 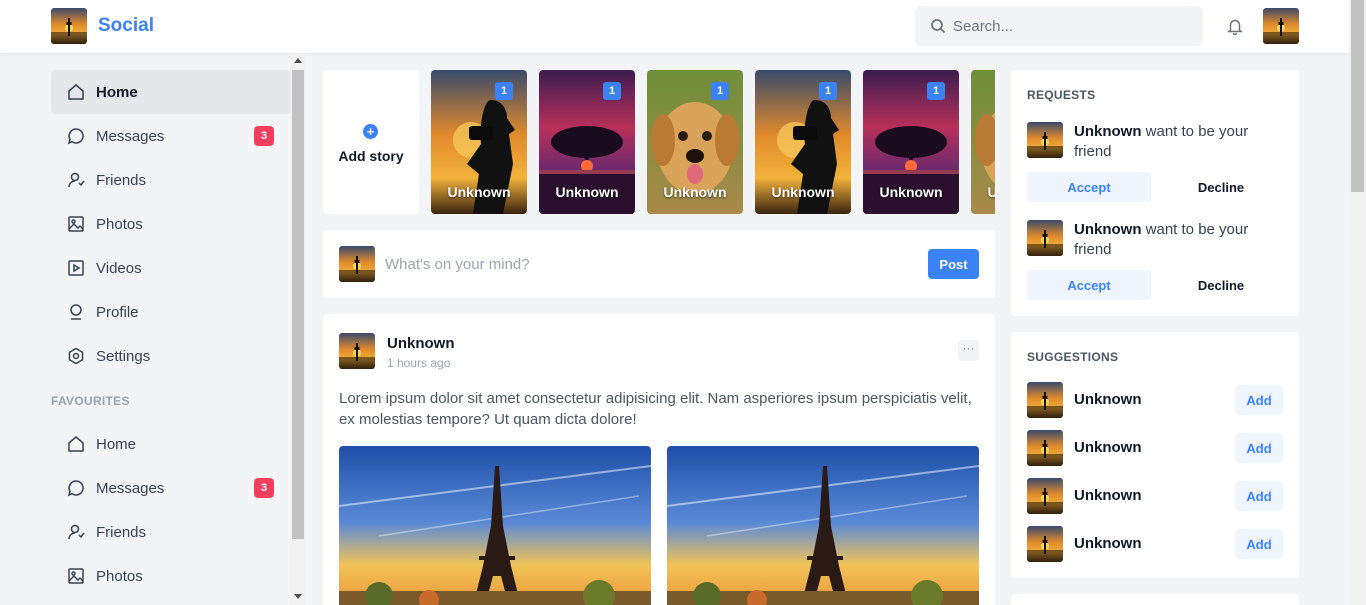 What do you see at coordinates (170, 312) in the screenshot?
I see `sidebar-item-profile: Profile` at bounding box center [170, 312].